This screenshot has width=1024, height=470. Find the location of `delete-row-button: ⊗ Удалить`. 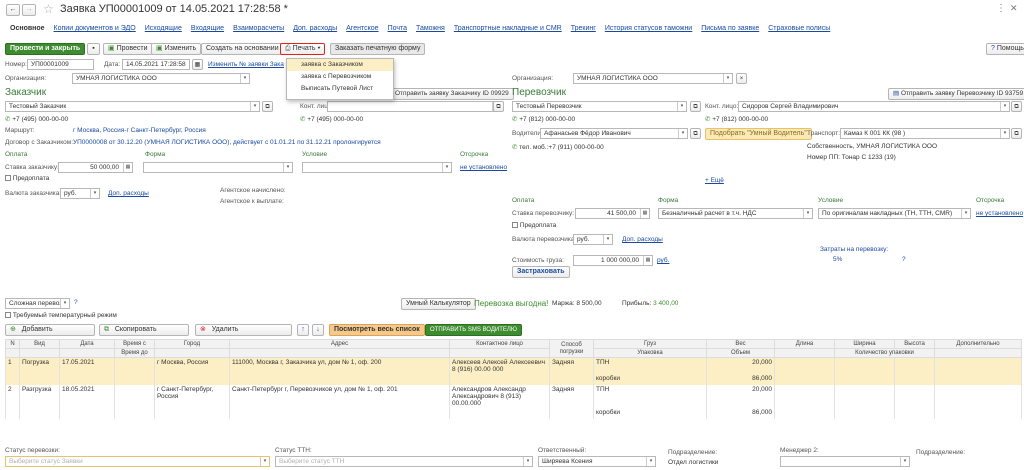

delete-row-button: ⊗ Удалить is located at coordinates (243, 330).